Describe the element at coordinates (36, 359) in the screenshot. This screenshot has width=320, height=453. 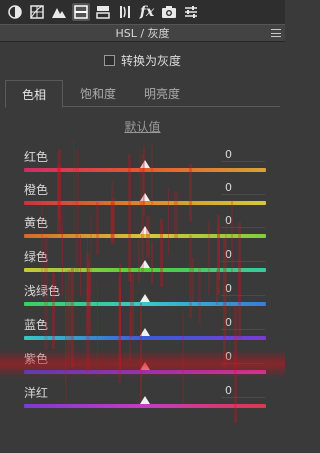
I see `slider-label: 紫色` at that location.